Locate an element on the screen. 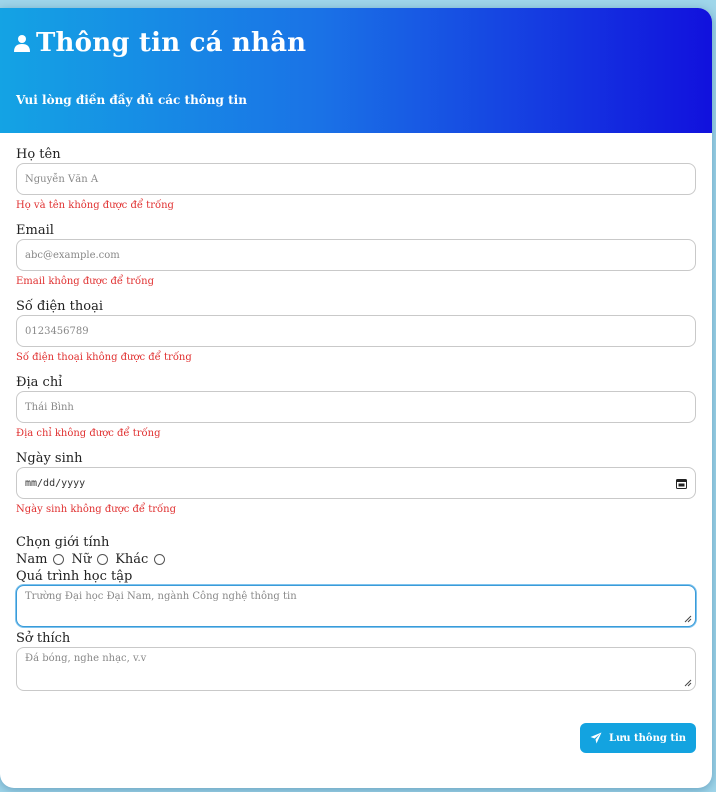 The height and width of the screenshot is (792, 716). gender-option-nam-label: Nam is located at coordinates (32, 559).